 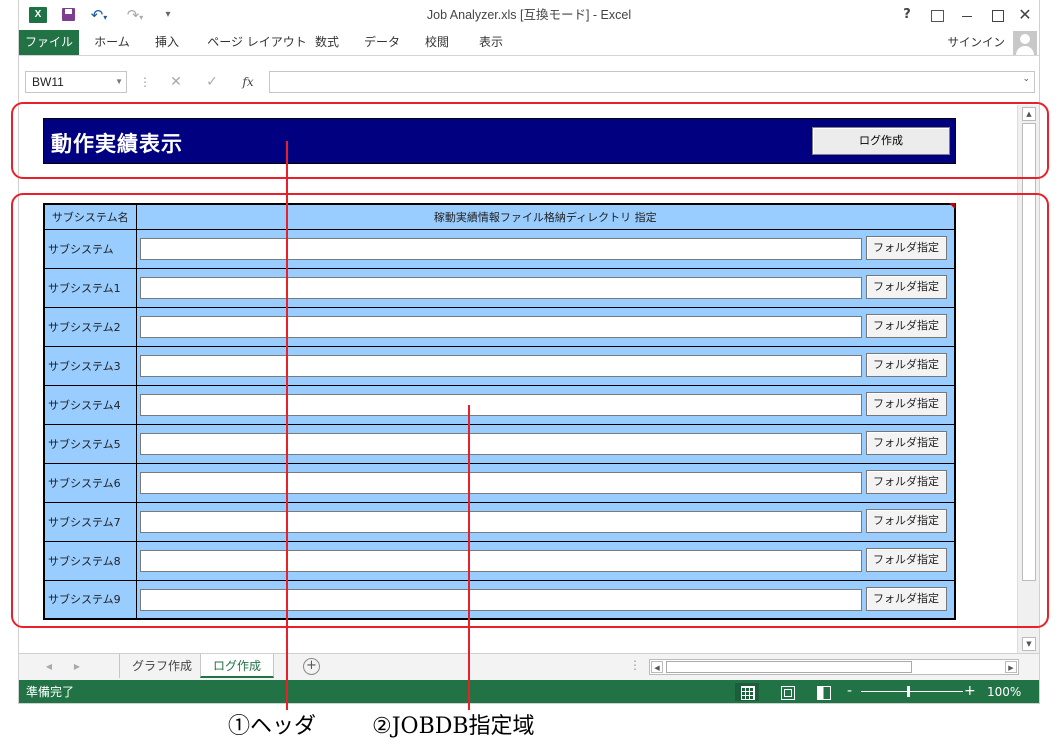 I want to click on annotation-jobdb-label: ②JOBDB指定域, so click(x=453, y=726).